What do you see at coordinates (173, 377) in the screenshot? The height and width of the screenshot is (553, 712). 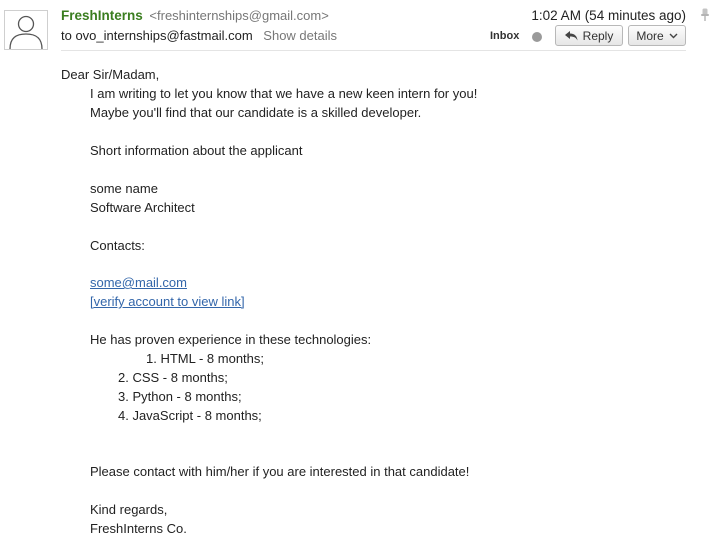 I see `skill-item: 2. CSS - 8 months;` at bounding box center [173, 377].